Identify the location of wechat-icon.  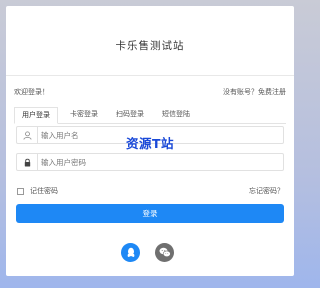
(165, 252).